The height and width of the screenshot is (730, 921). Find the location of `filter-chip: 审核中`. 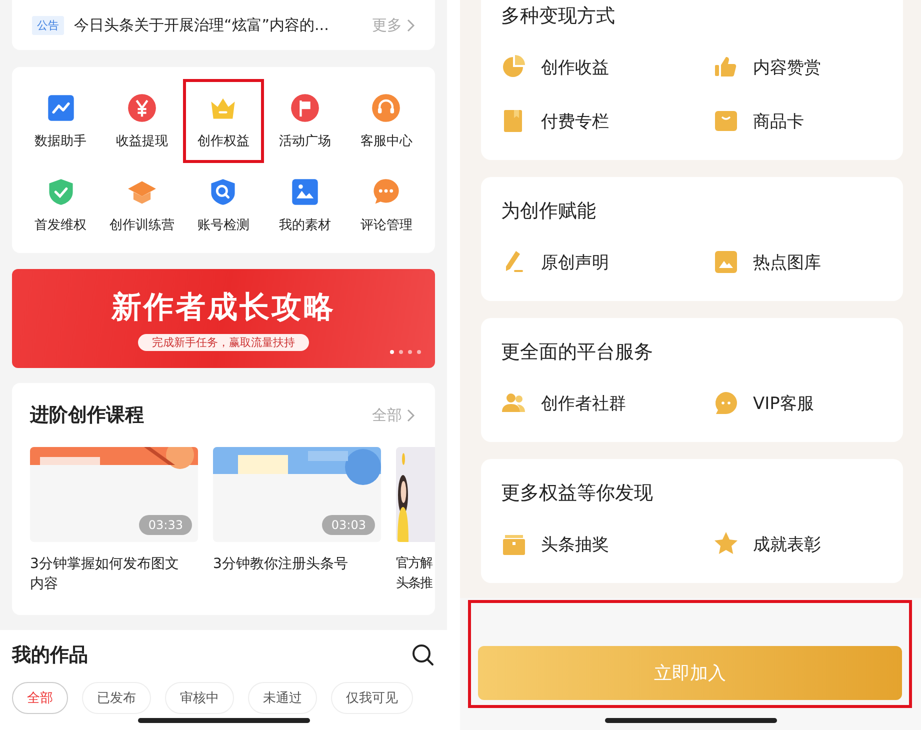

filter-chip: 审核中 is located at coordinates (199, 698).